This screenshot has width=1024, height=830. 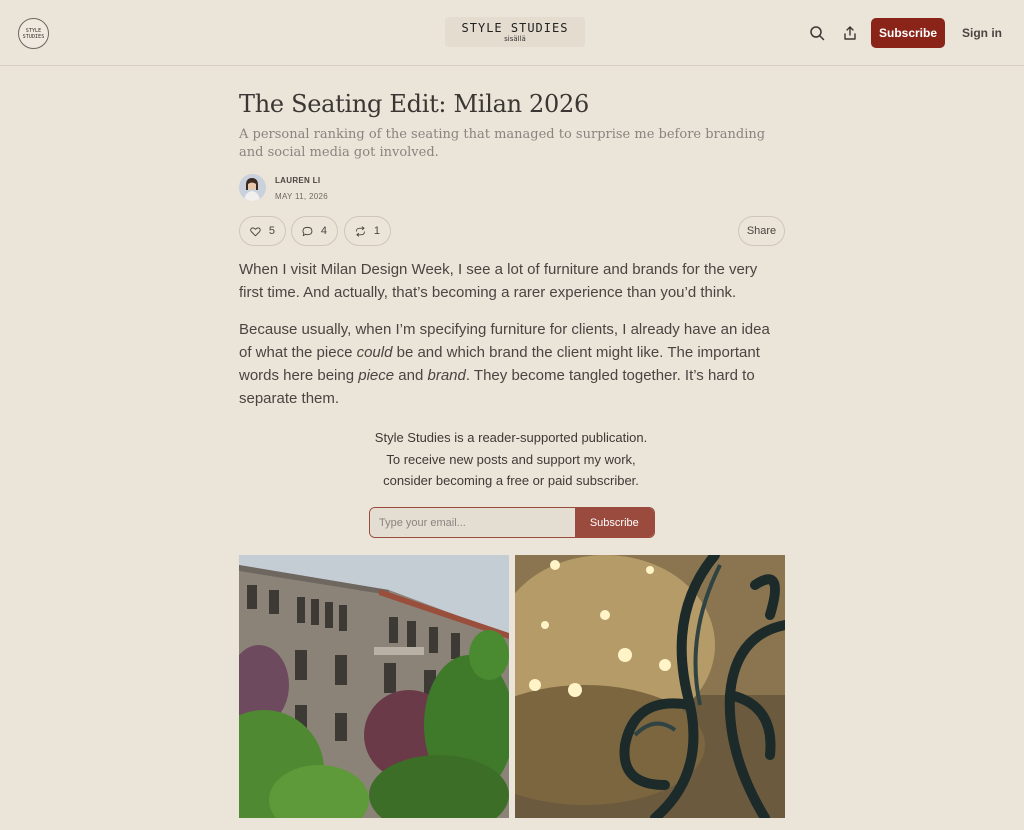 What do you see at coordinates (446, 375) in the screenshot?
I see `emphasis-brand: brand` at bounding box center [446, 375].